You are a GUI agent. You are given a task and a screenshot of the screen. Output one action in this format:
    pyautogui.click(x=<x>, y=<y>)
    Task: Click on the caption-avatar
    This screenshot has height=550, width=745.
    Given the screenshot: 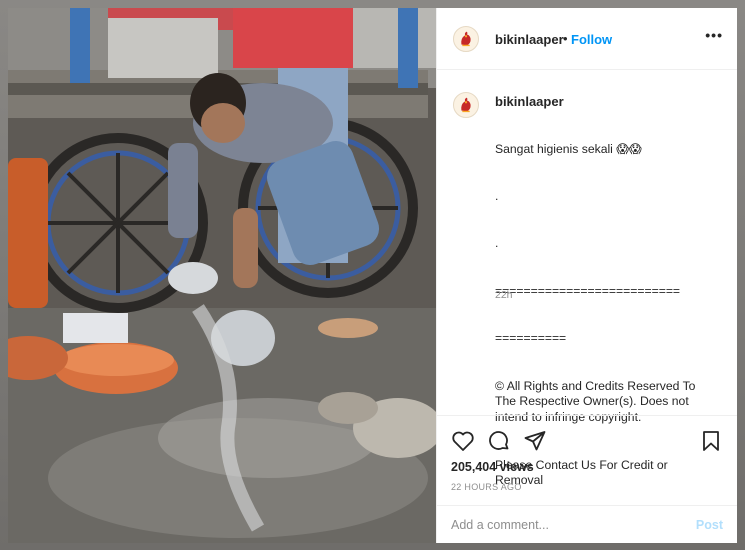 What is the action you would take?
    pyautogui.click(x=466, y=105)
    